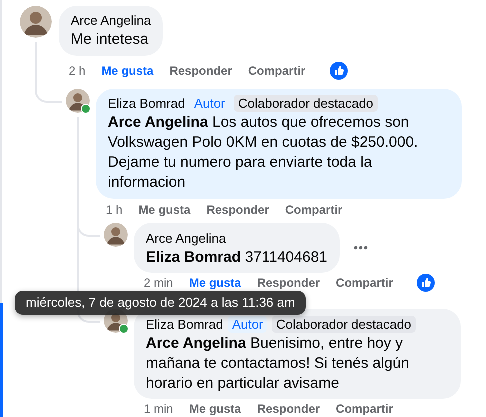 This screenshot has height=417, width=486. I want to click on comment-time: 2 min, so click(159, 283).